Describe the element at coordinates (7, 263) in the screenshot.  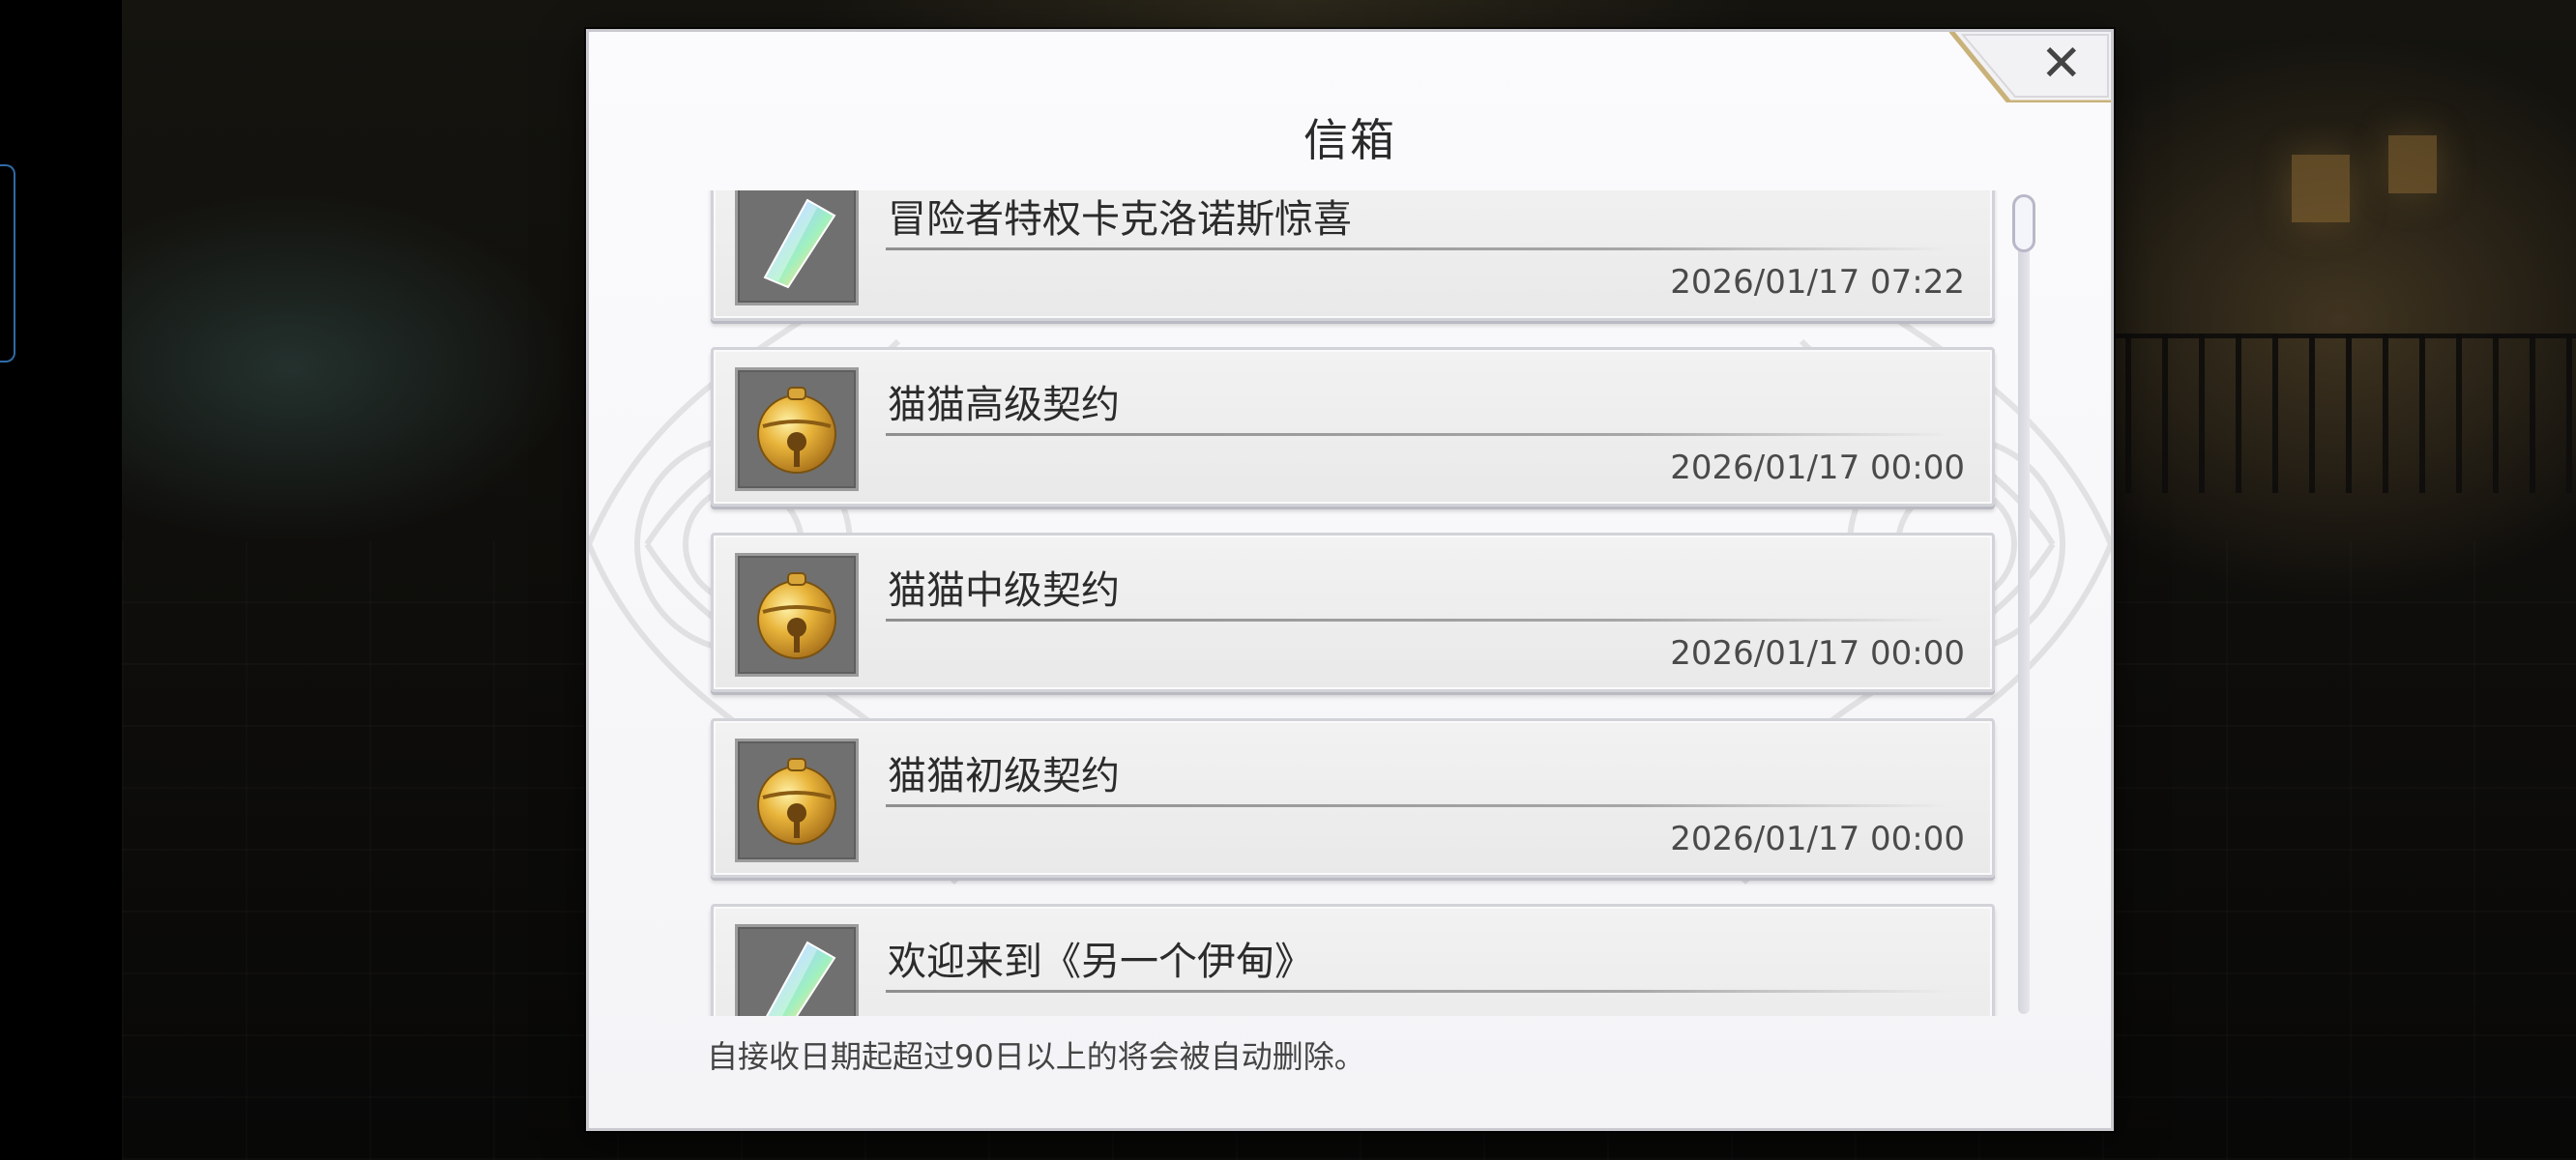
I see `background-side-tab` at that location.